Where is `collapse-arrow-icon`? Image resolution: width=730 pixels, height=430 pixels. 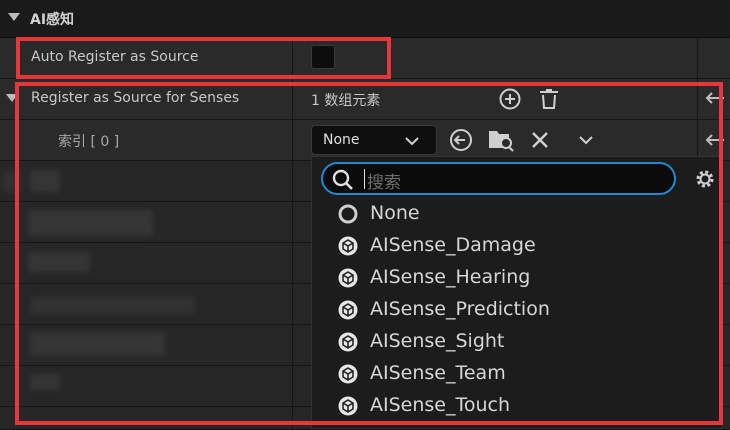
collapse-arrow-icon is located at coordinates (14, 17).